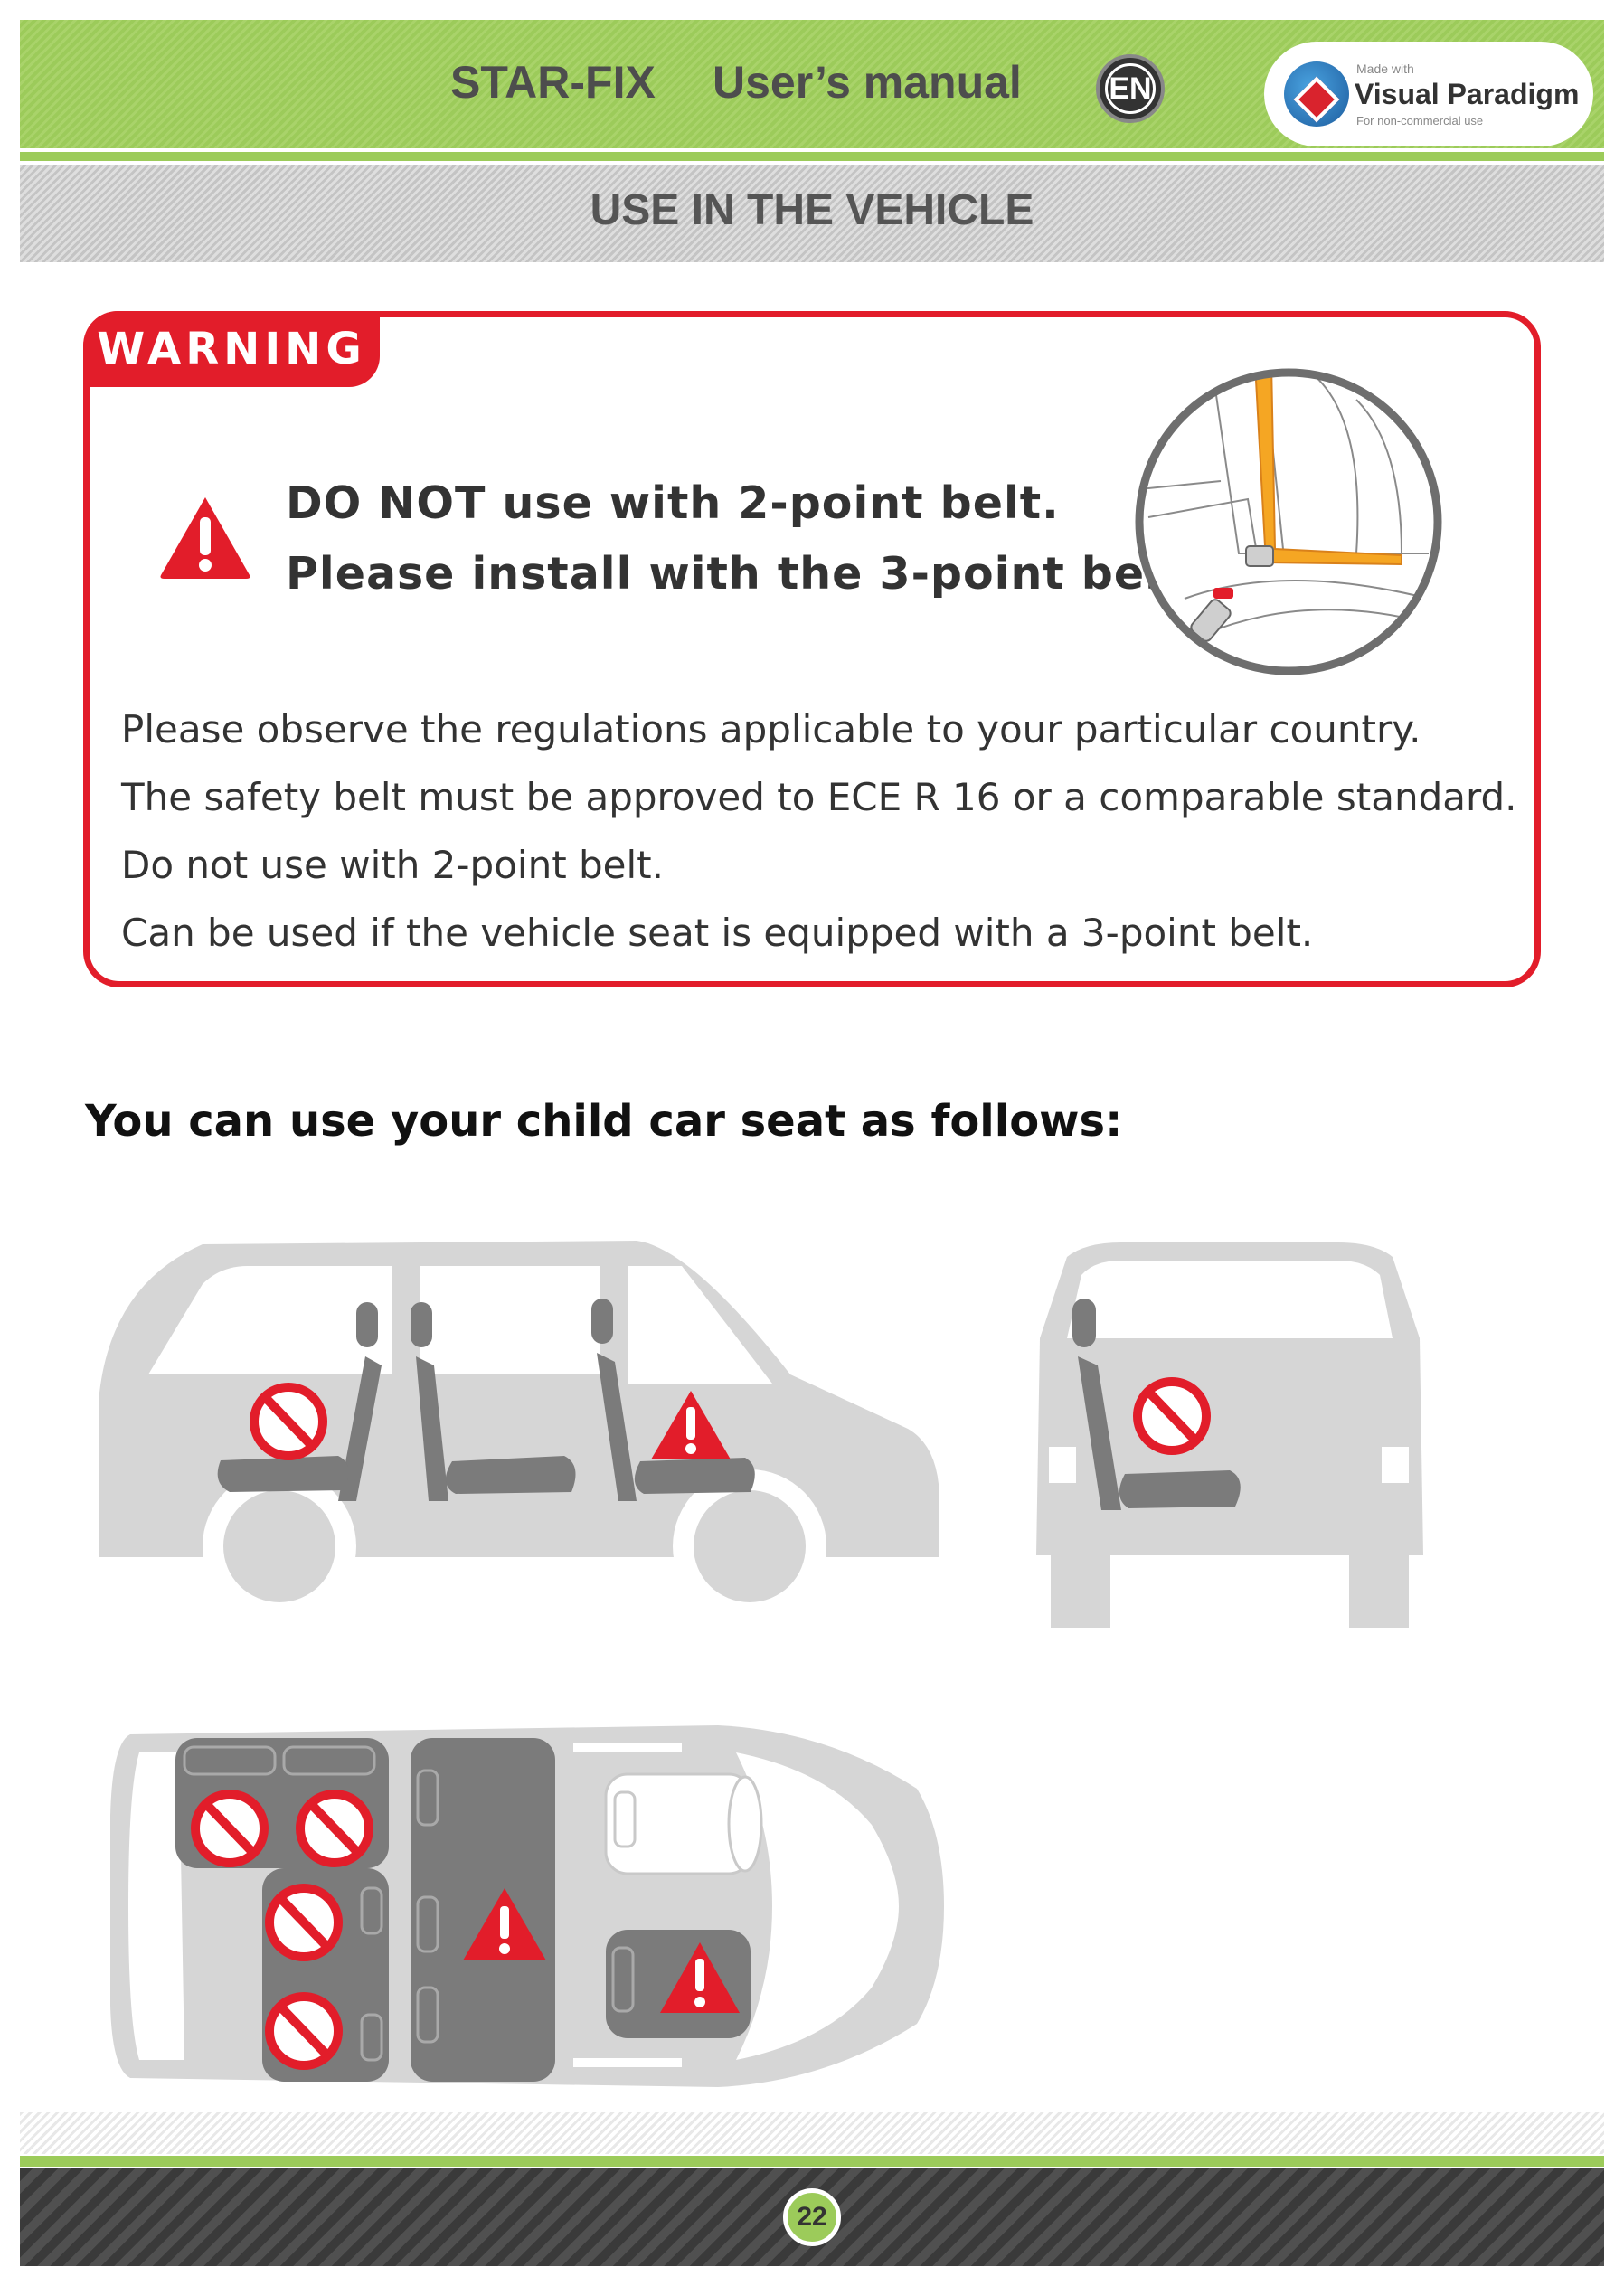 This screenshot has height=2286, width=1624. I want to click on car-side-view, so click(519, 1432).